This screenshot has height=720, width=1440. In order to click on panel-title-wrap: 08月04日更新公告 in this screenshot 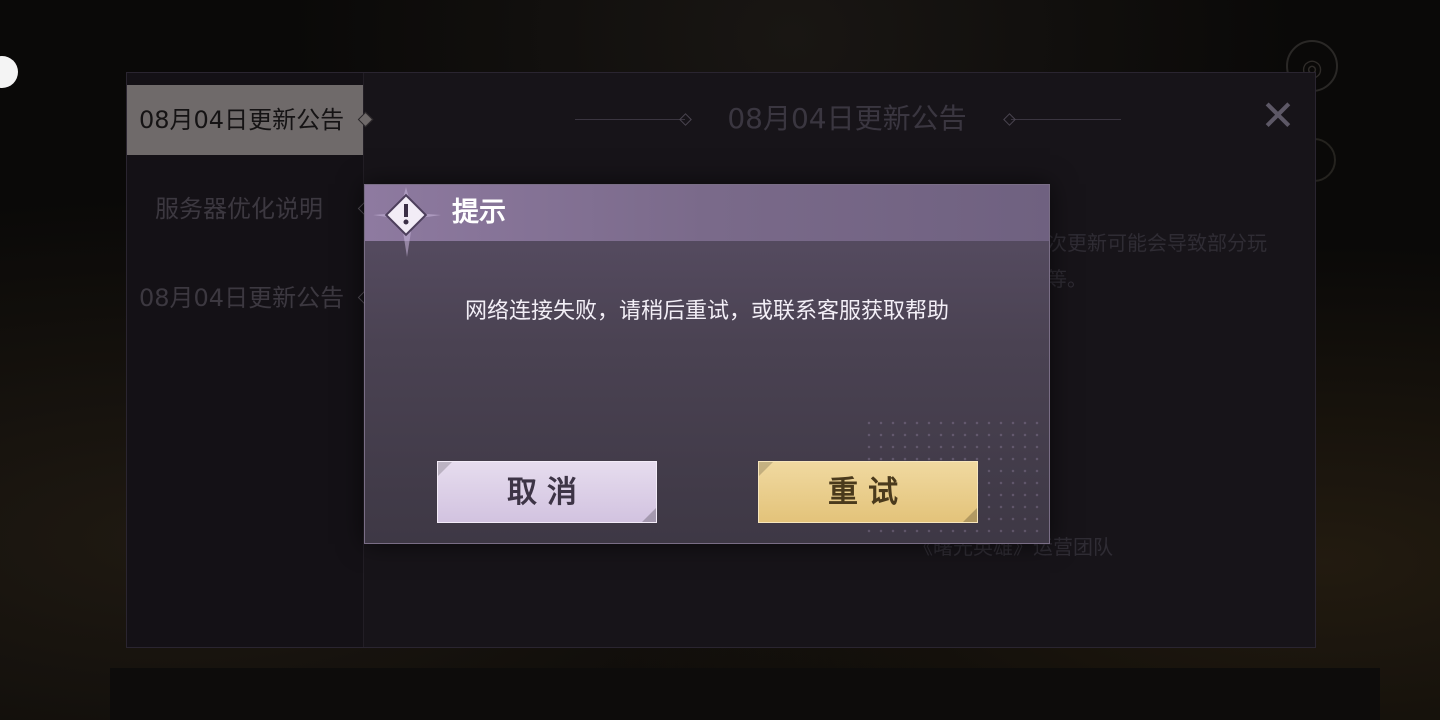, I will do `click(847, 119)`.